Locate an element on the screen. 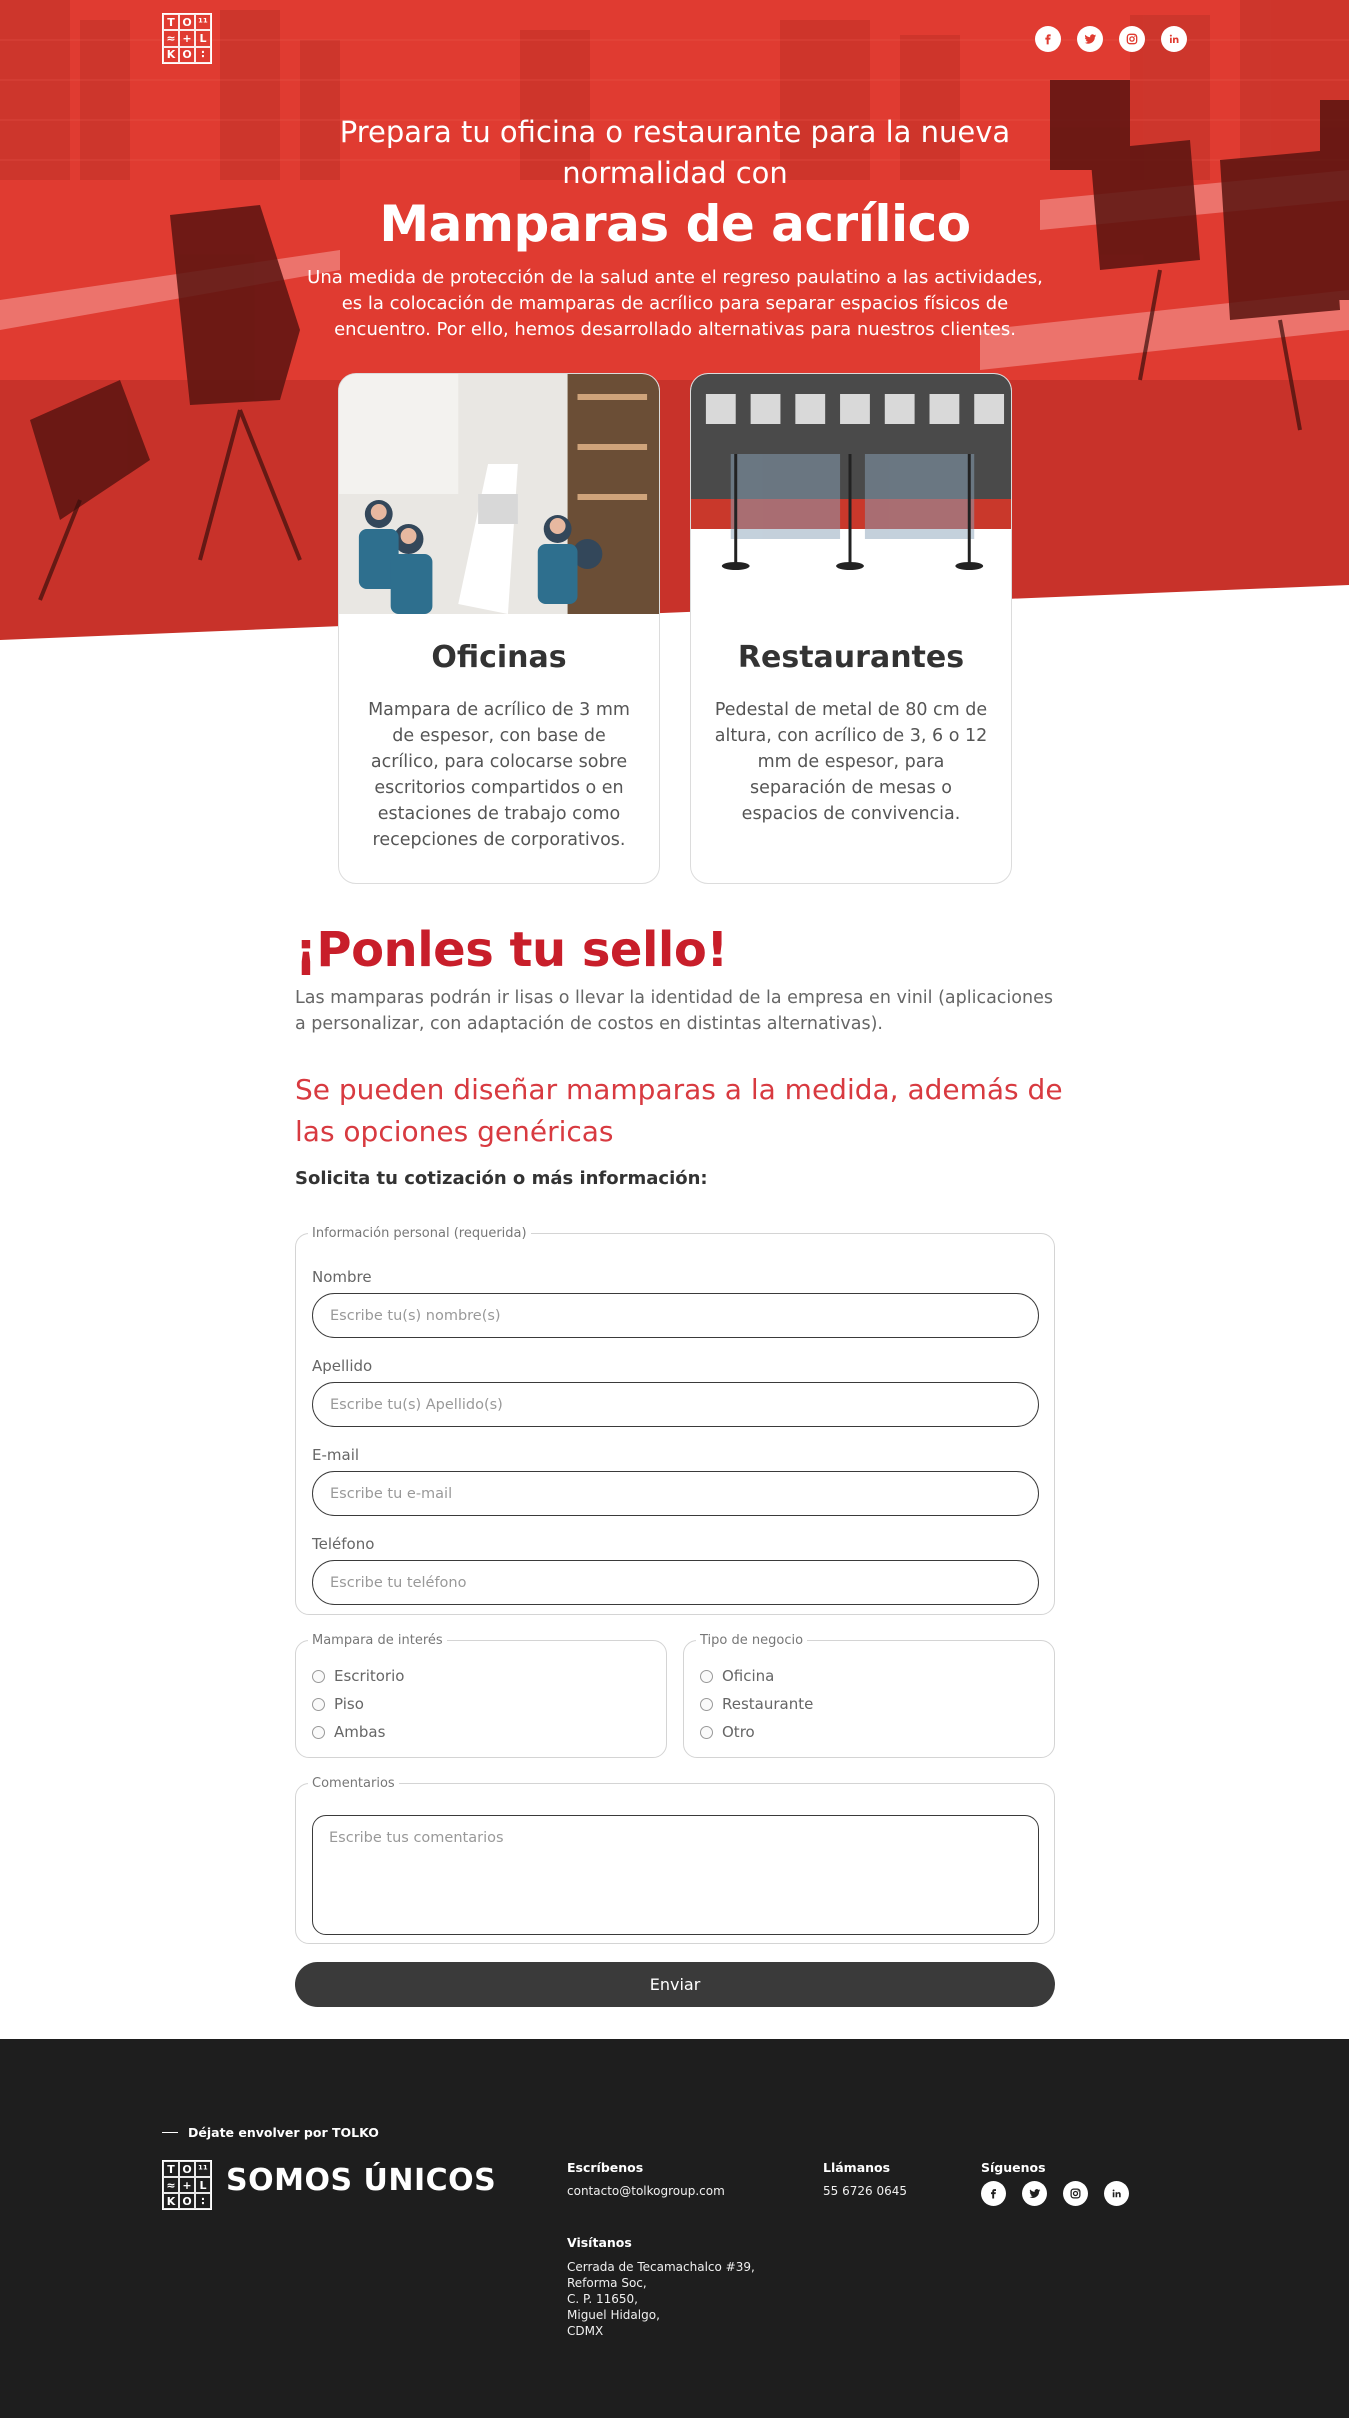 Image resolution: width=1349 pixels, height=2418 pixels. radio-label: Oficina is located at coordinates (748, 1676).